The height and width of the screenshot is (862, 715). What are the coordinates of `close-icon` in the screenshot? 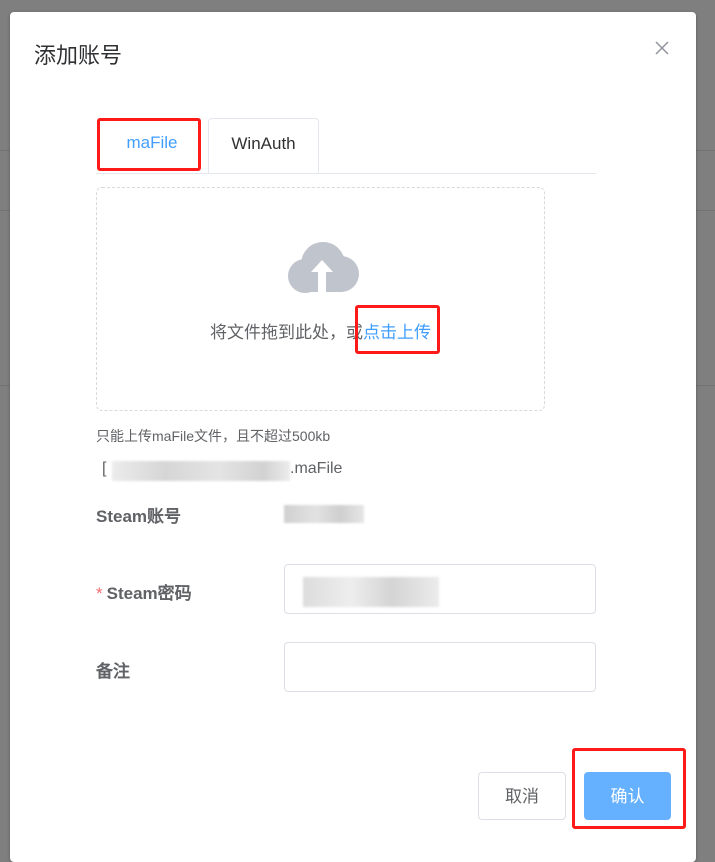 It's located at (662, 48).